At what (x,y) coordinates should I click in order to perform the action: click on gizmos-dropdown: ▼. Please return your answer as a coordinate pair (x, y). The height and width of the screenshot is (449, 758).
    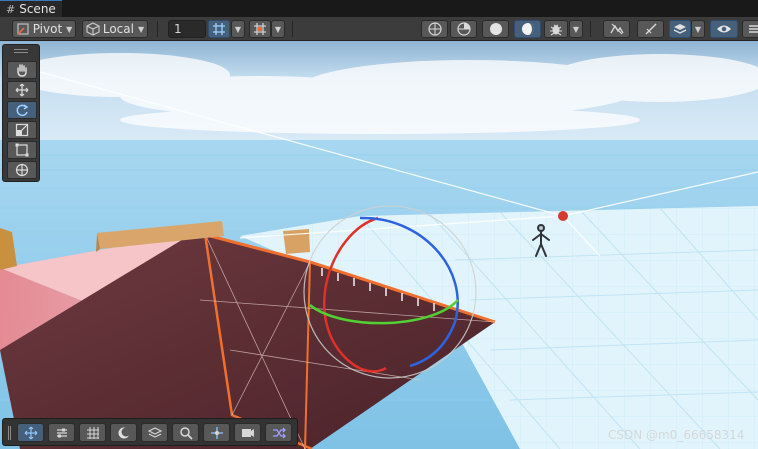
    Looking at the image, I should click on (576, 29).